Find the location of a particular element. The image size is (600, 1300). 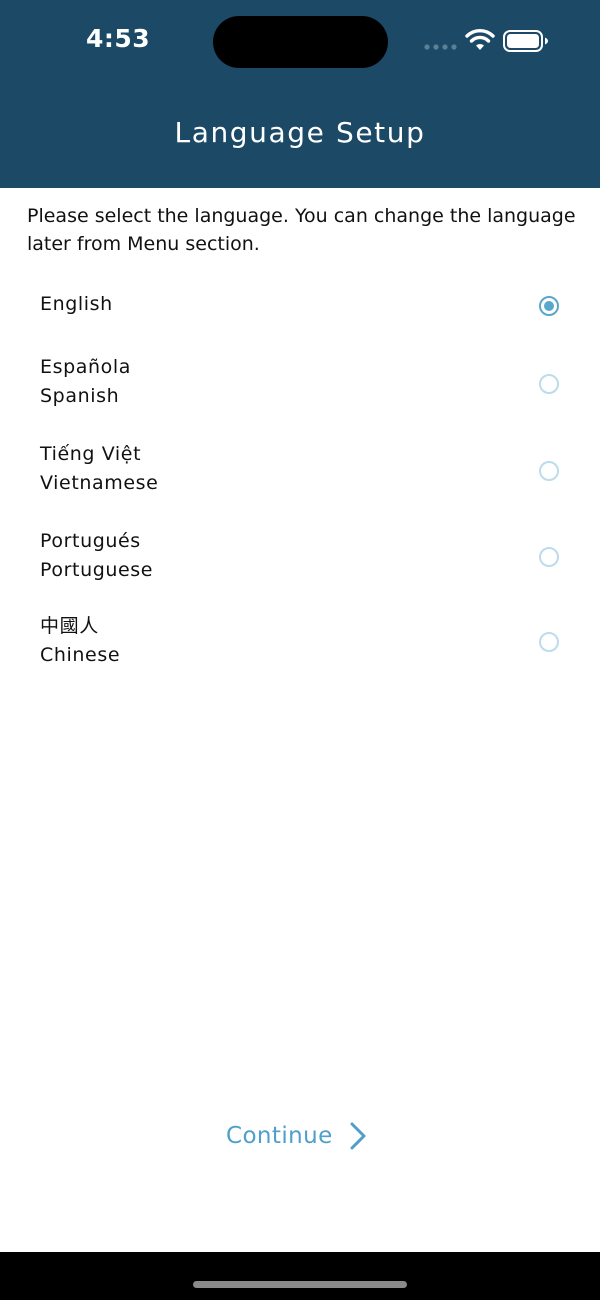

radio-portuguese is located at coordinates (549, 557).